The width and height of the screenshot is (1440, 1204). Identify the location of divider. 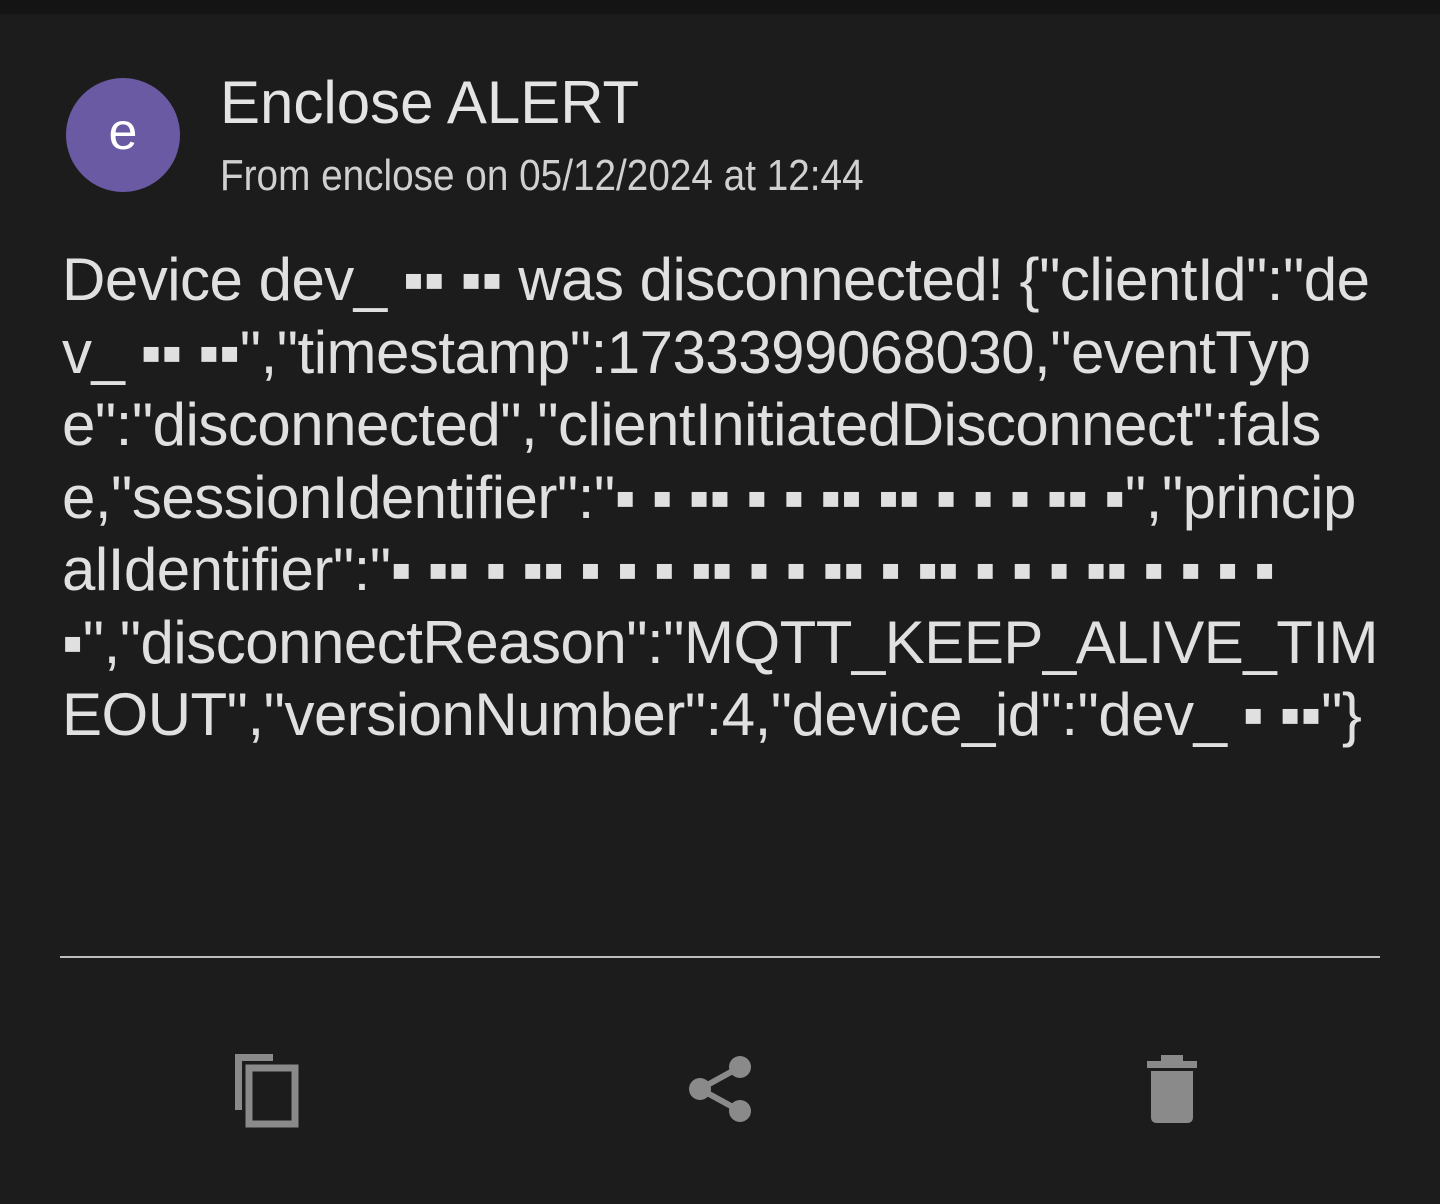
(720, 957).